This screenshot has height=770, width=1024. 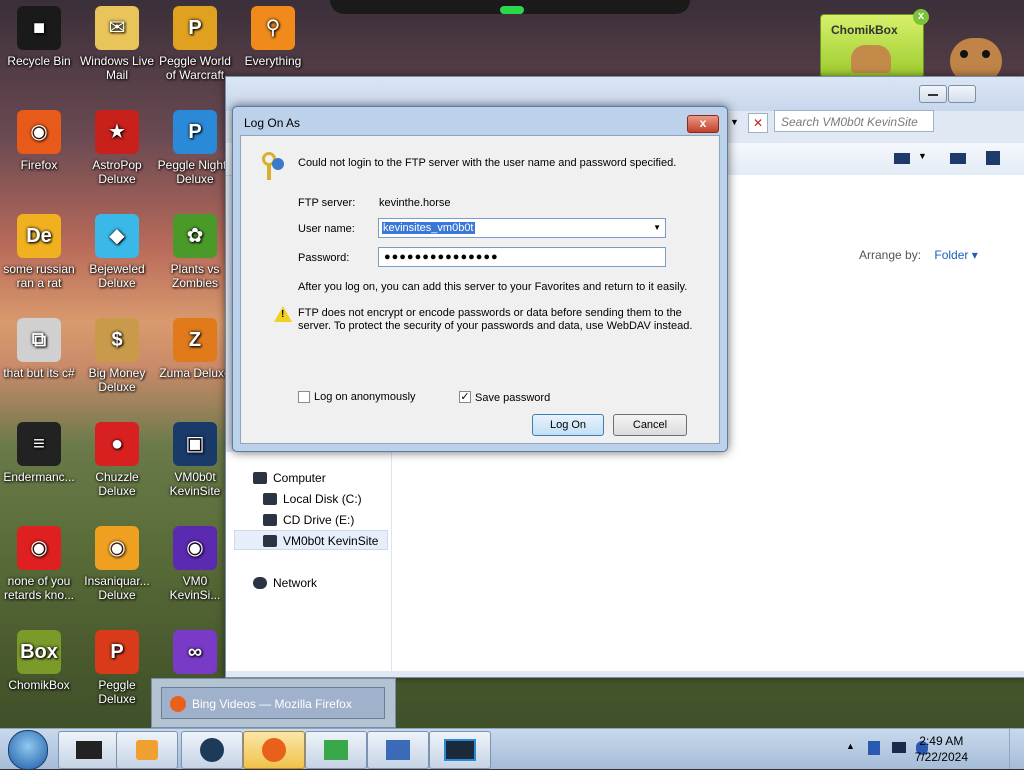 I want to click on clock-time: 2:49 AM, so click(x=941, y=741).